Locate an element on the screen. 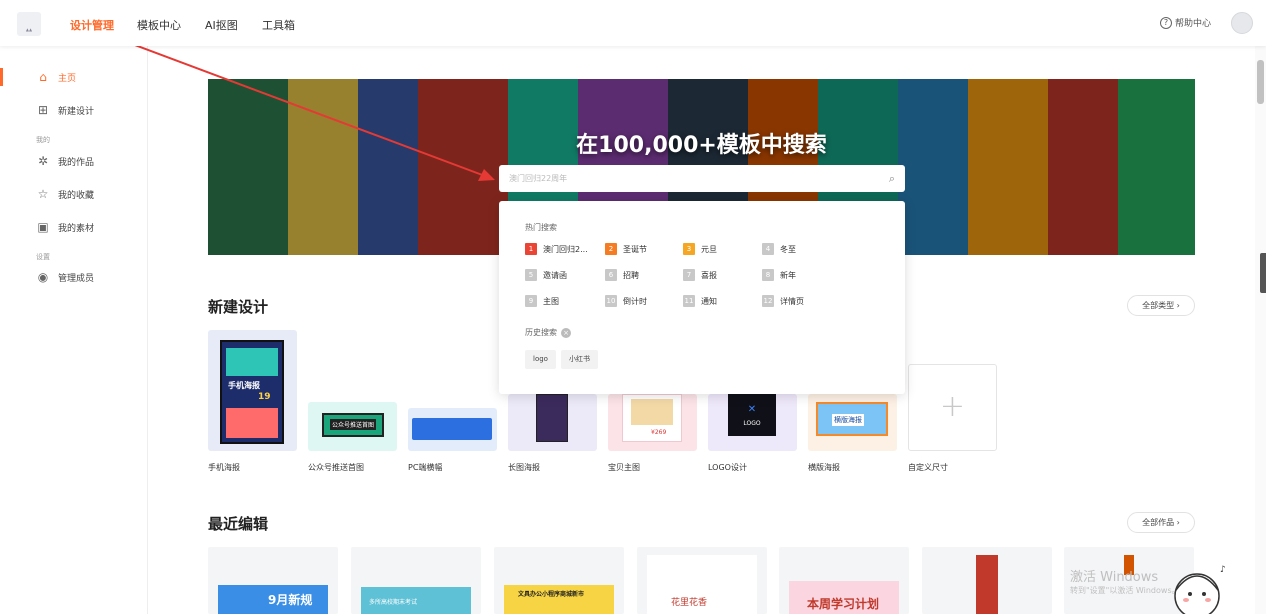  nav-design-management: 设计管理 is located at coordinates (92, 25).